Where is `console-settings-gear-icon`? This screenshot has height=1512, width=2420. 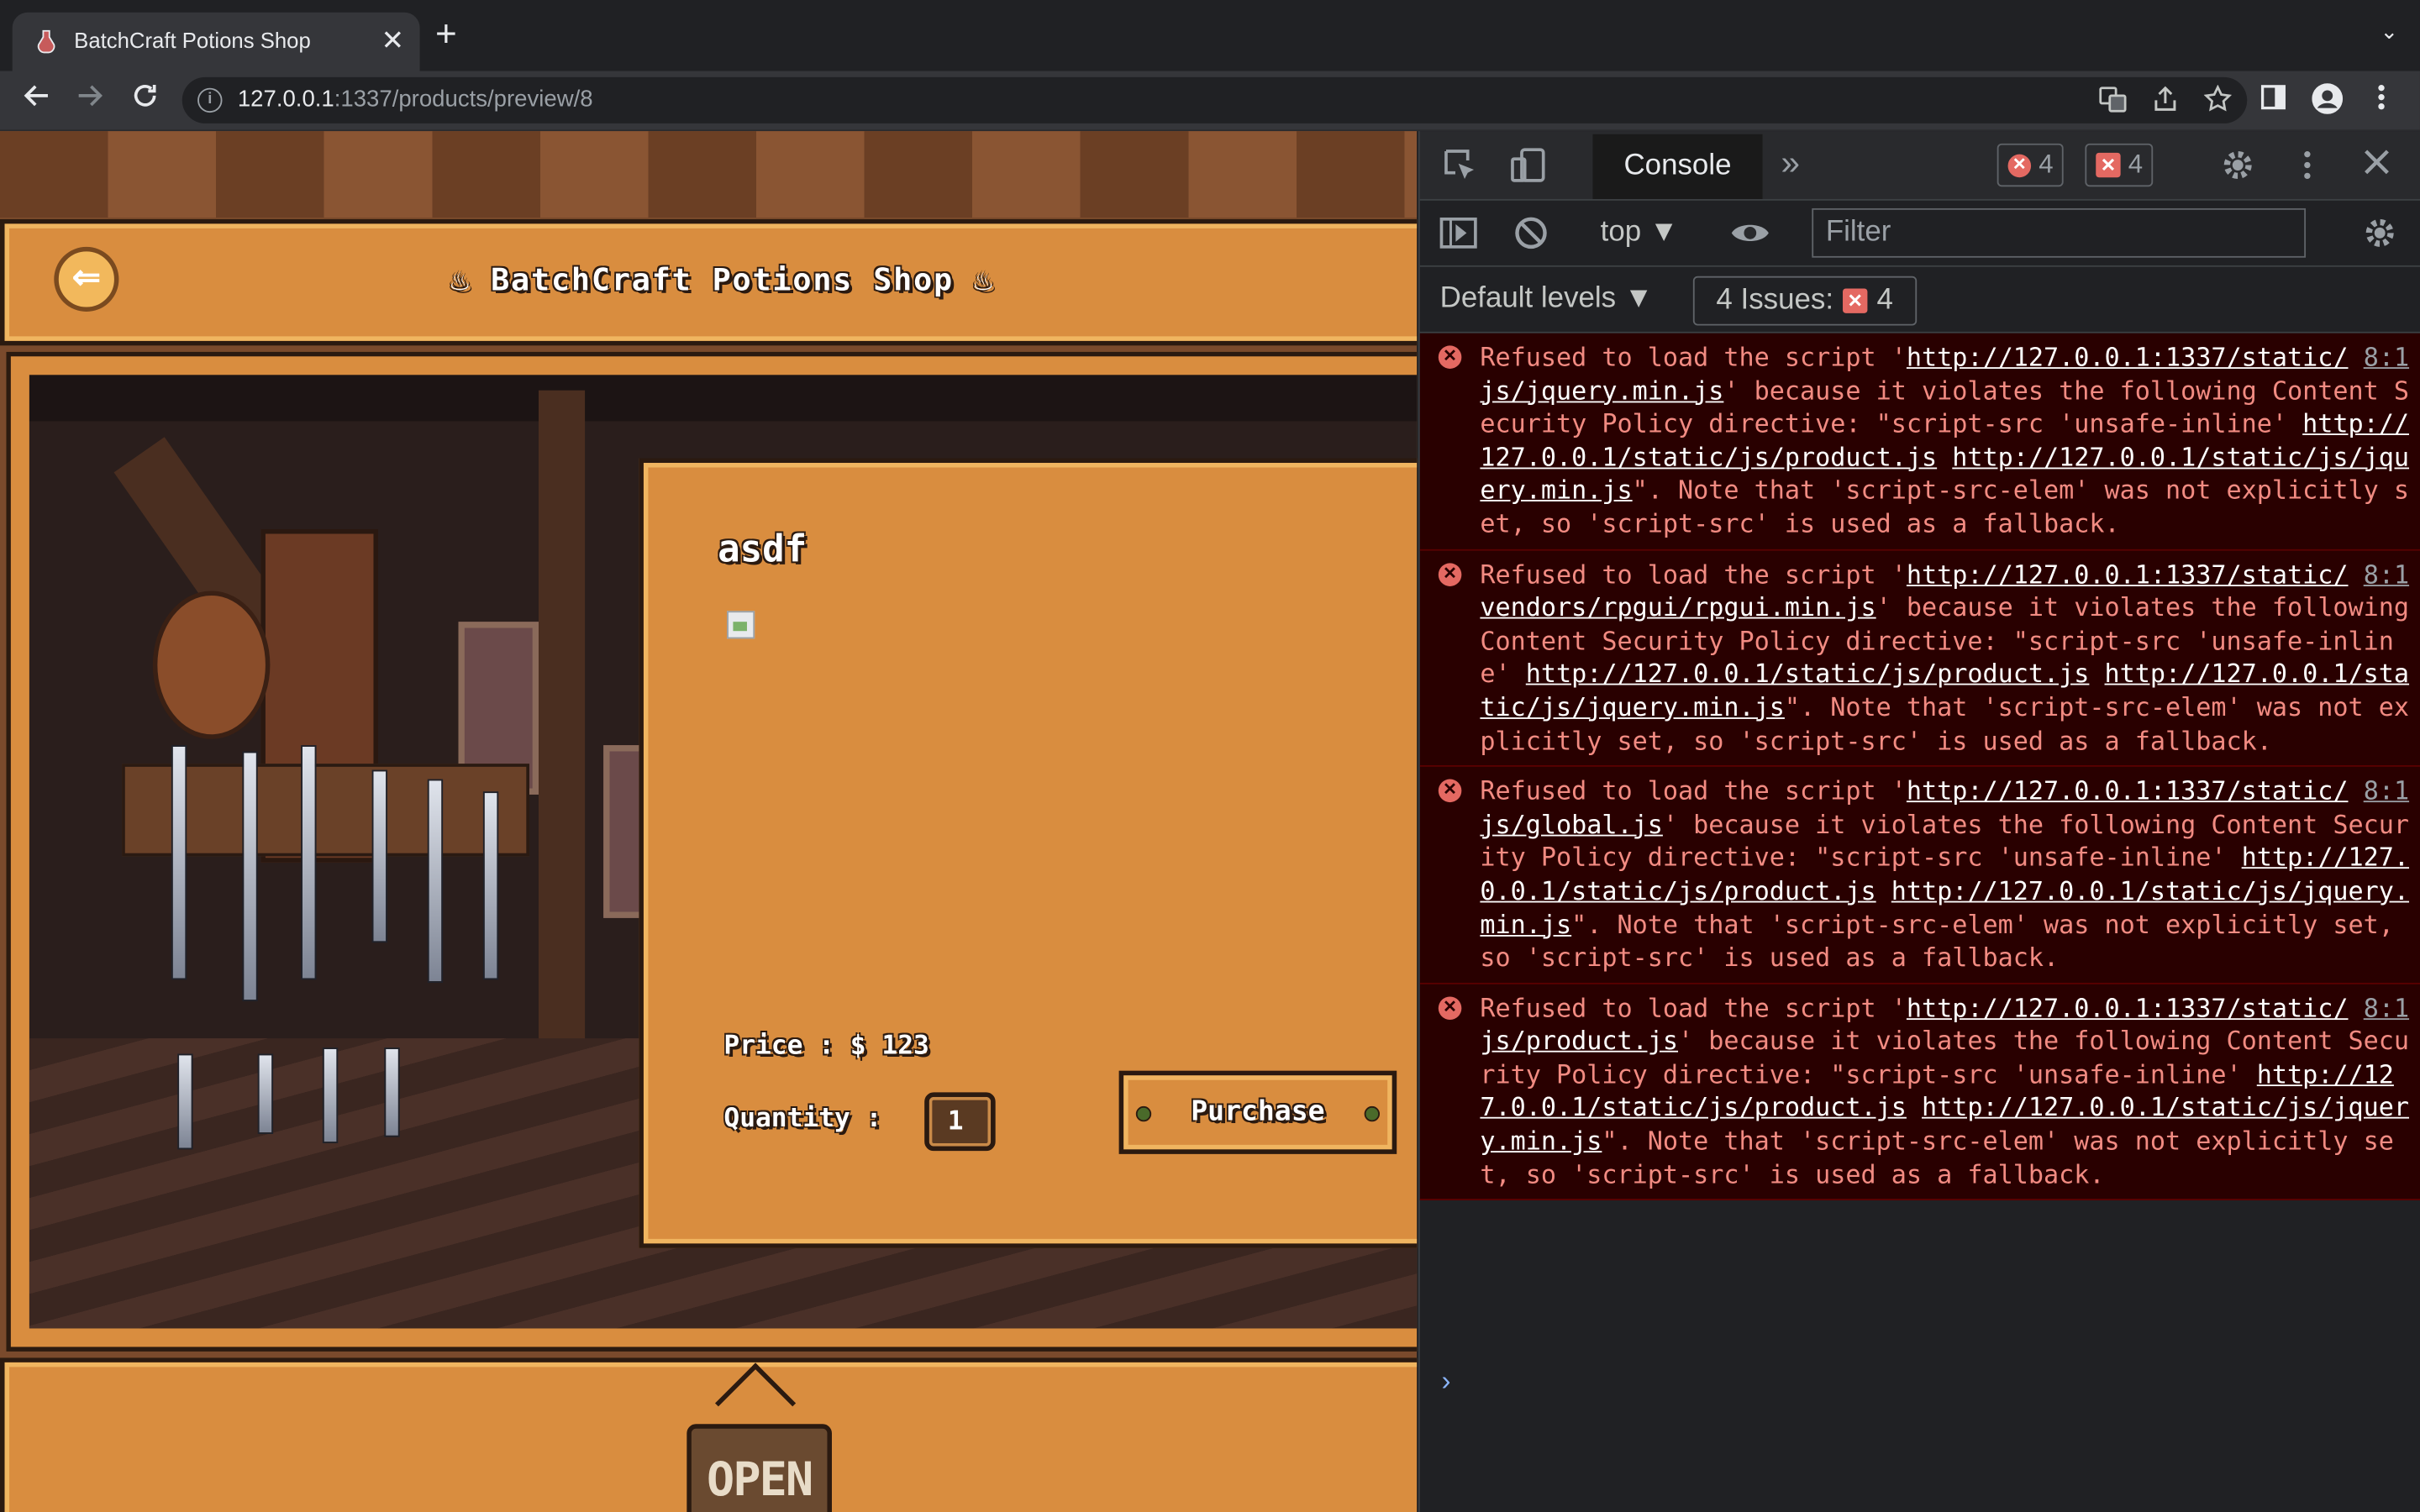 console-settings-gear-icon is located at coordinates (2380, 237).